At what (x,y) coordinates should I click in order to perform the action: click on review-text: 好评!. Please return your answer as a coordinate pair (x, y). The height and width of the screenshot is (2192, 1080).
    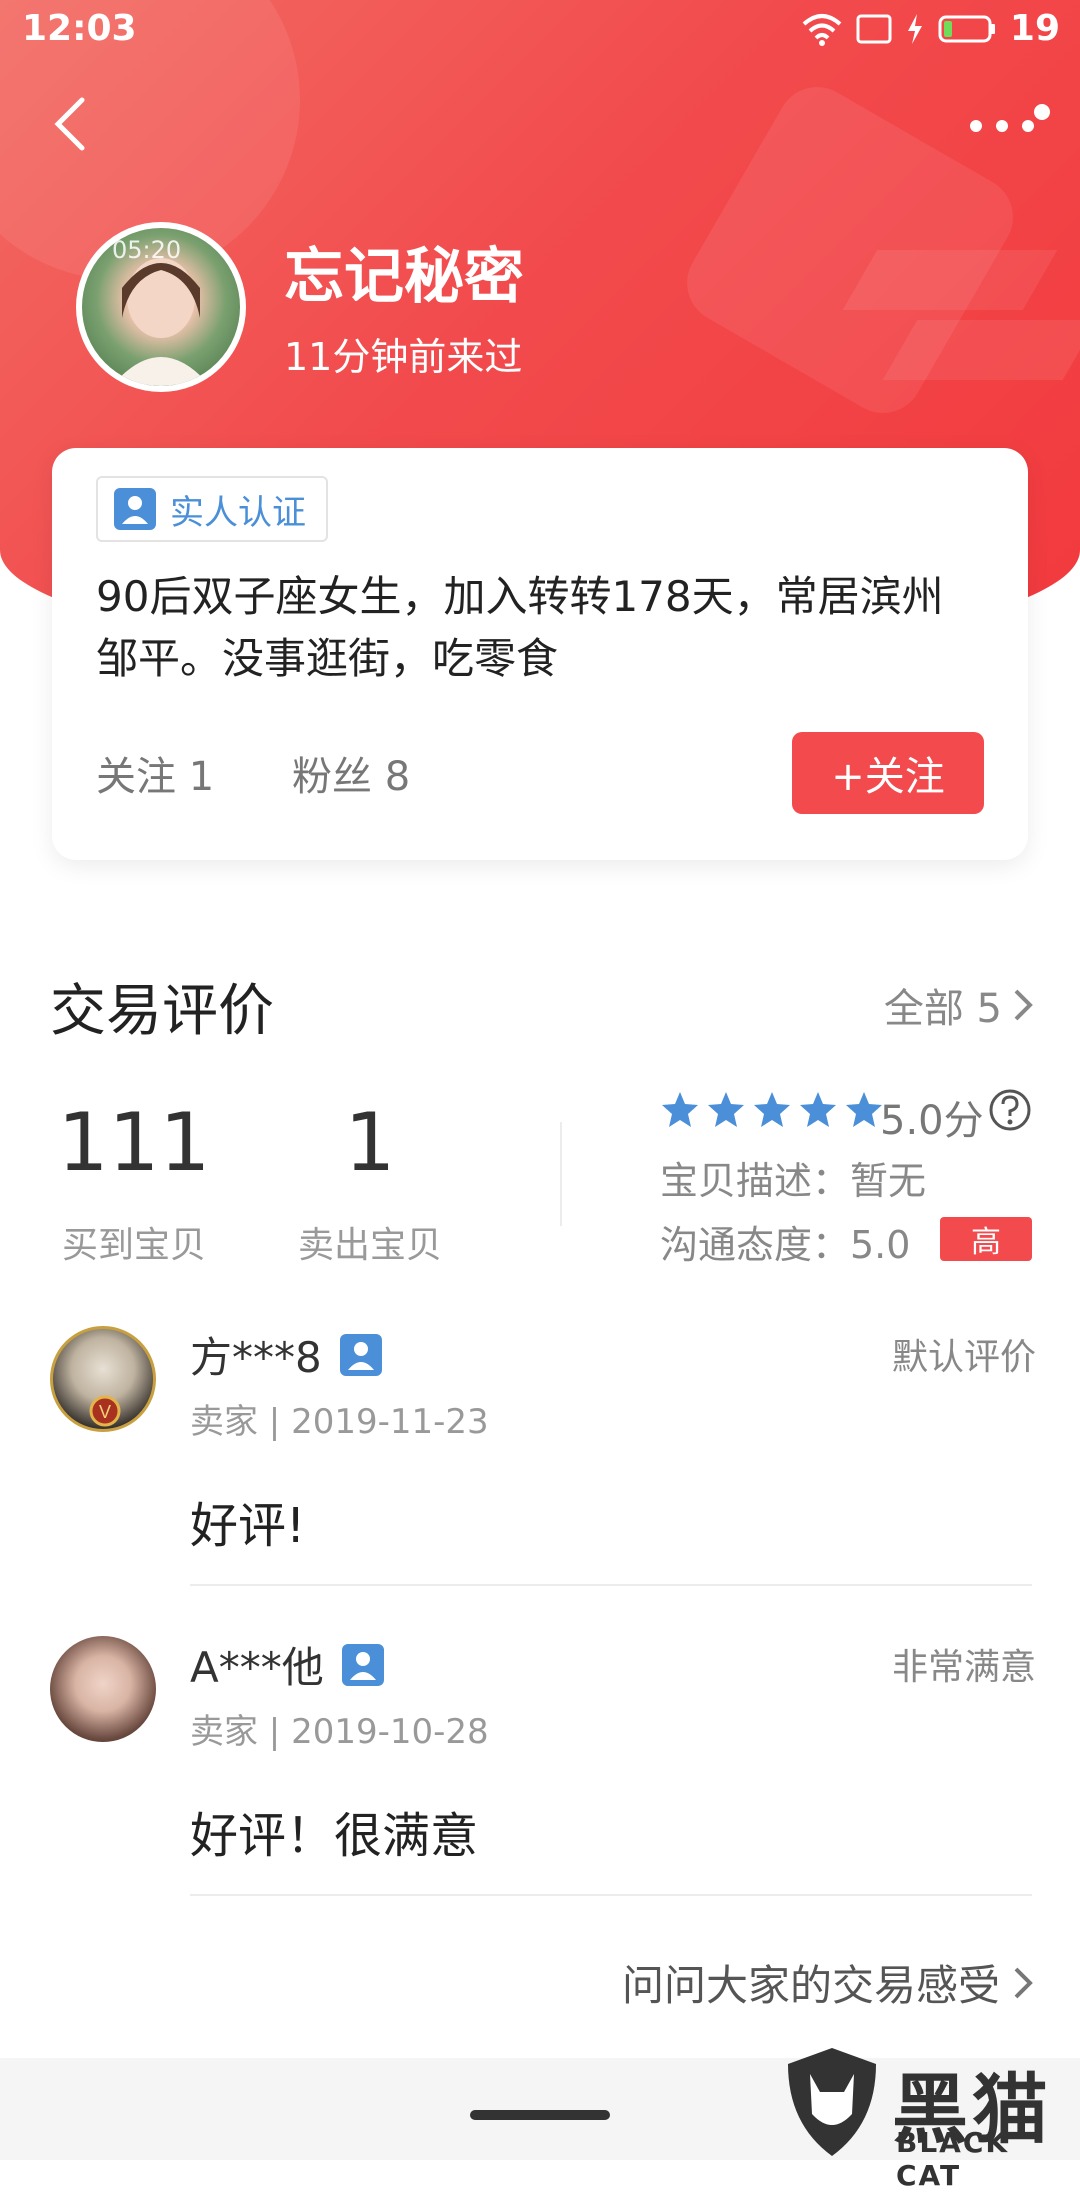
    Looking at the image, I should click on (248, 1526).